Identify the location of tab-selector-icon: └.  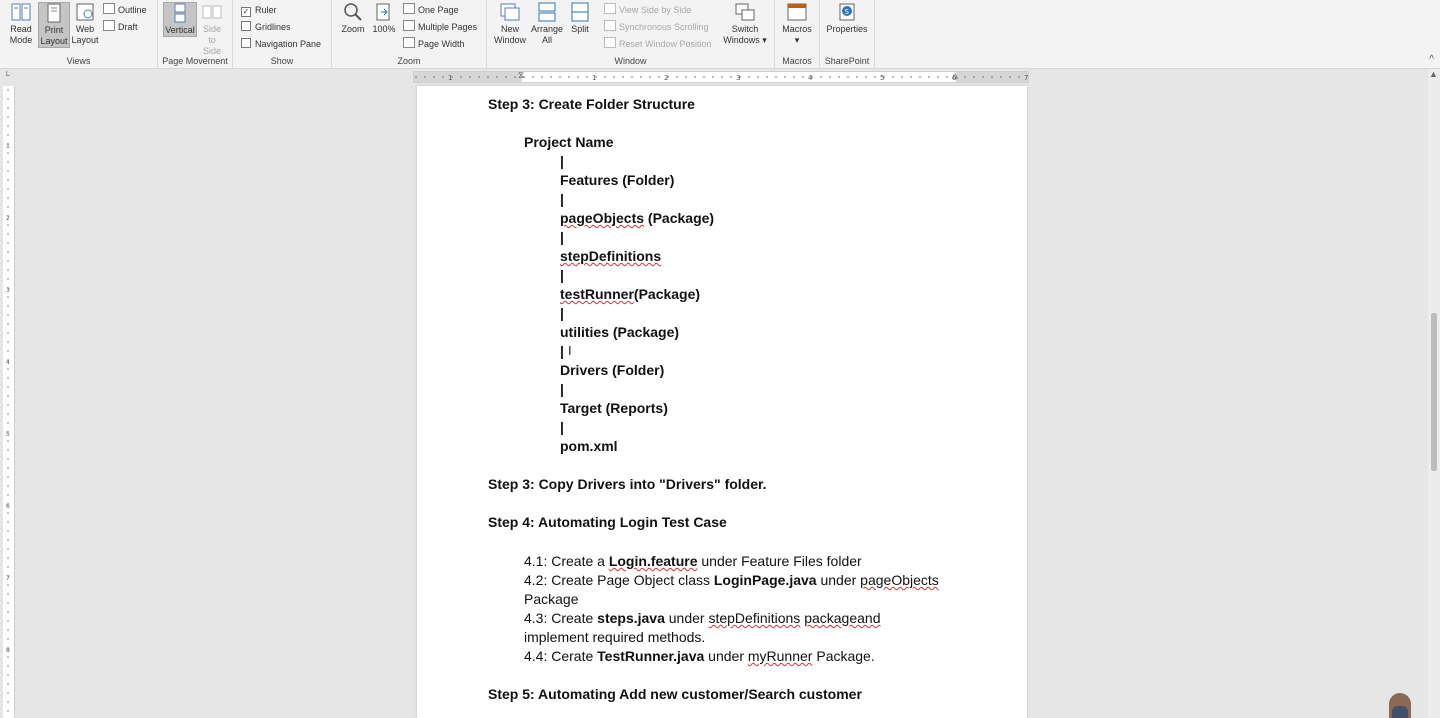
(8, 75).